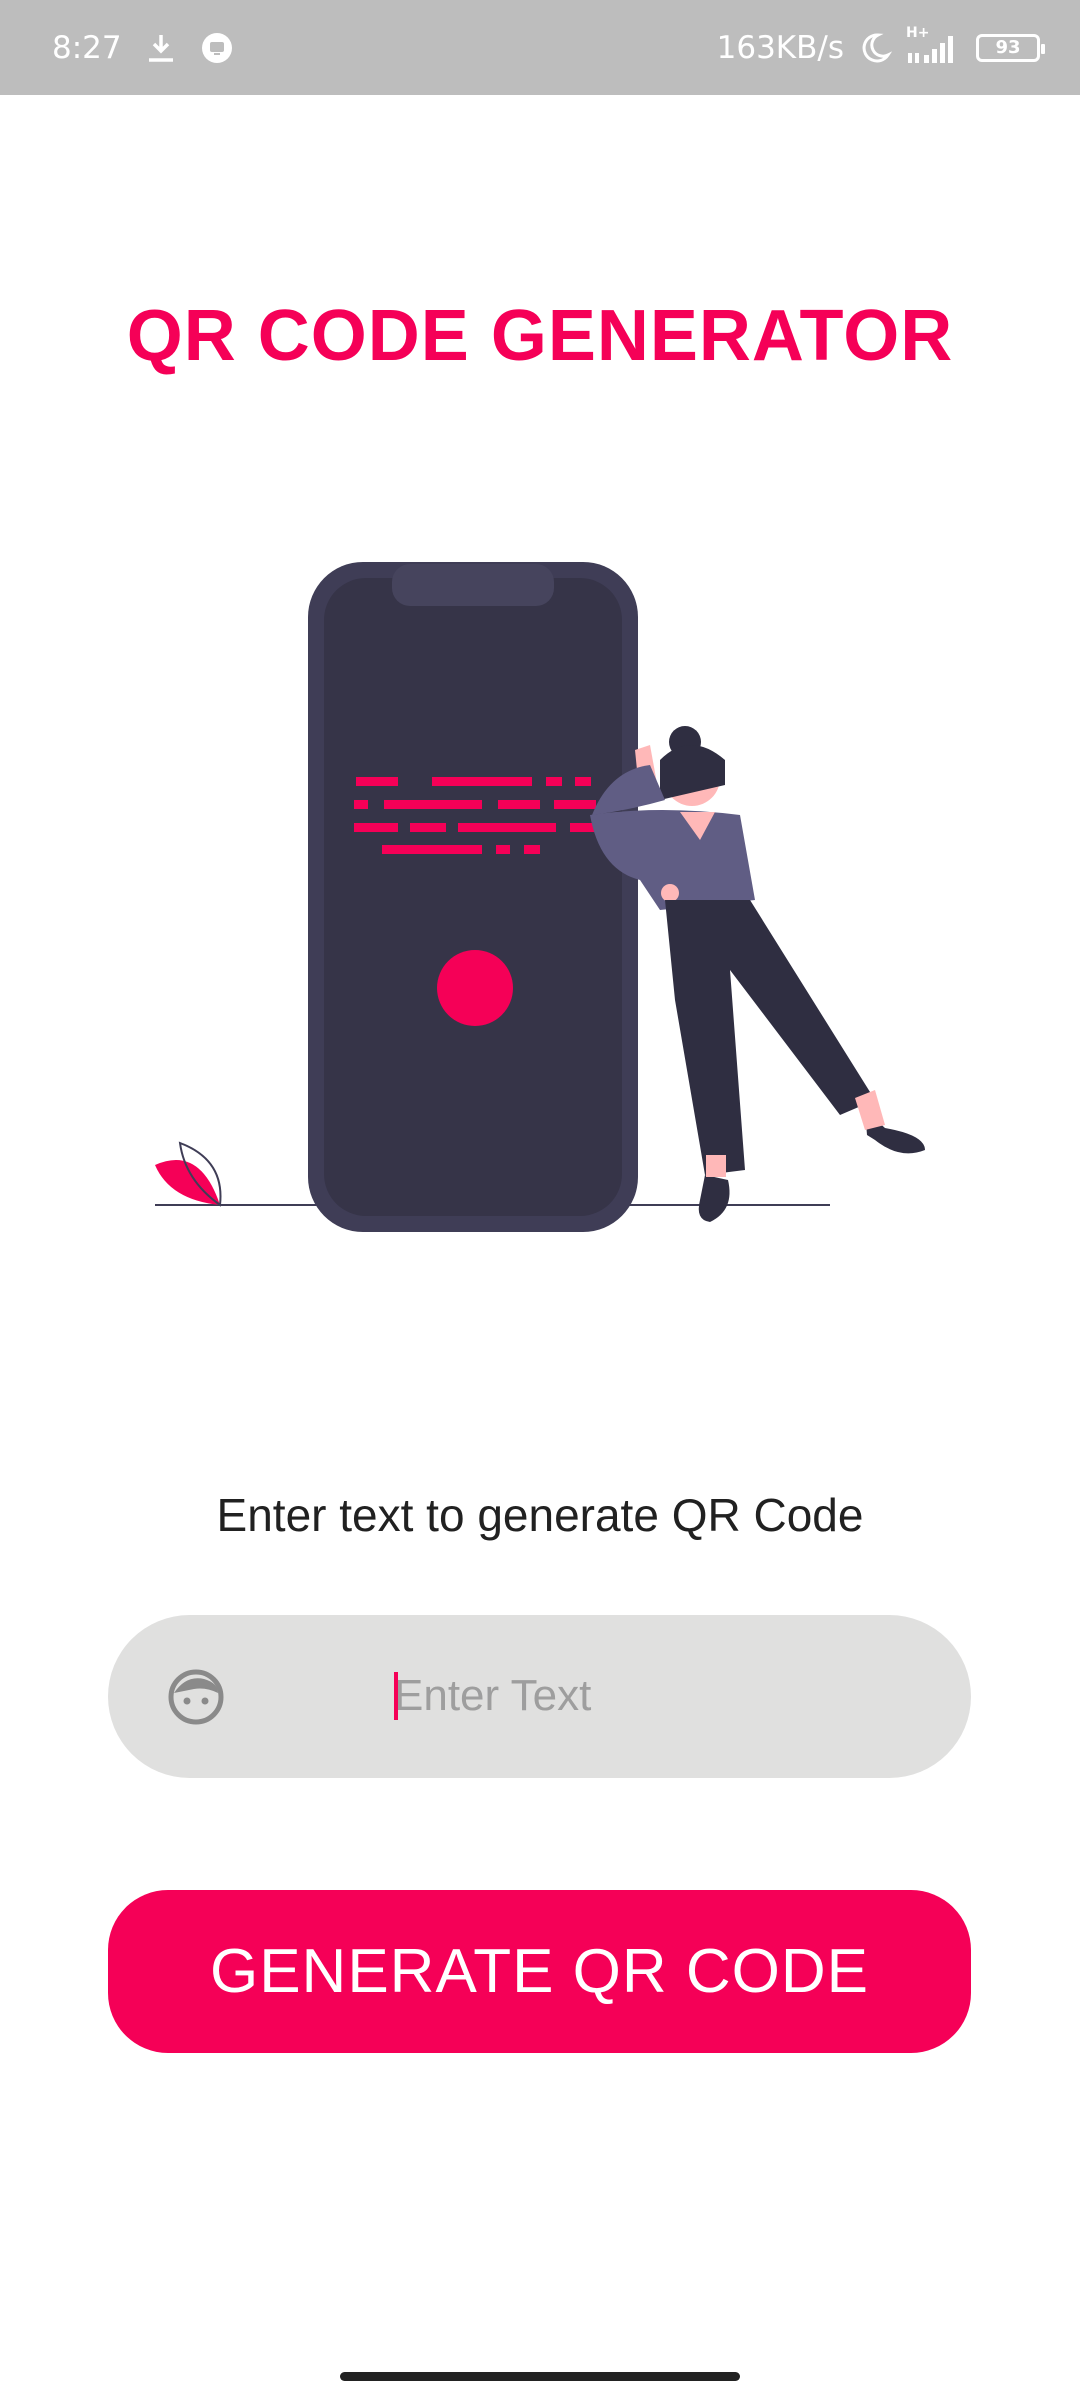 This screenshot has width=1080, height=2400. I want to click on text-input, so click(674, 1696).